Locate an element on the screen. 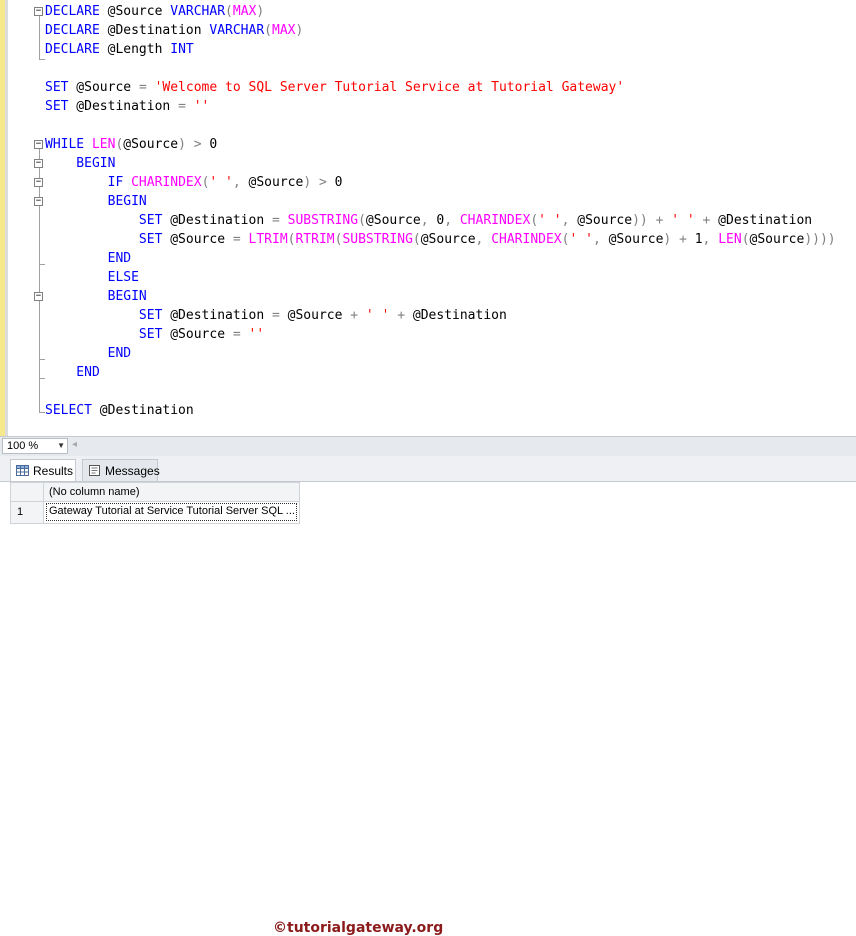 The image size is (856, 936). code-line: DECLARE @Source VARCHAR(MAX) is located at coordinates (154, 11).